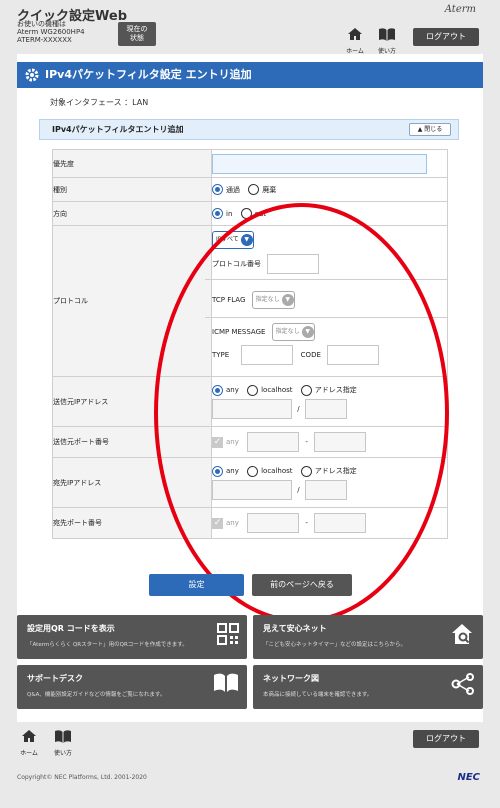 Image resolution: width=500 pixels, height=808 pixels. Describe the element at coordinates (335, 645) in the screenshot. I see `tile-desc: 「こども安心ネットタイマー」などの設定はこちらから。` at that location.